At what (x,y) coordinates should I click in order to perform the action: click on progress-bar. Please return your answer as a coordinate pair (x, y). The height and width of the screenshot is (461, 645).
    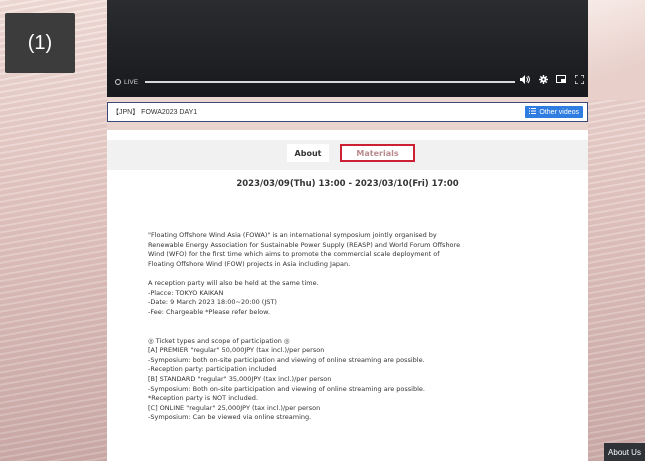
    Looking at the image, I should click on (330, 82).